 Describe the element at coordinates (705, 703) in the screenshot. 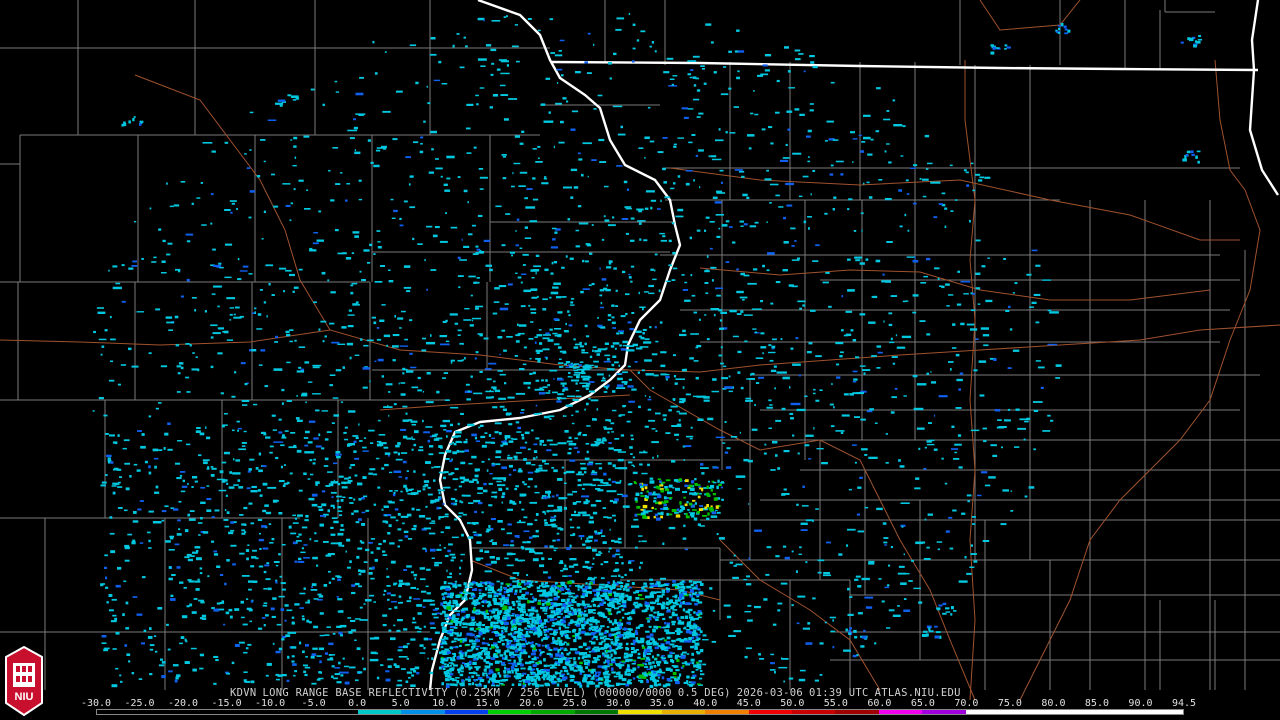

I see `scale-label: 40.0` at that location.